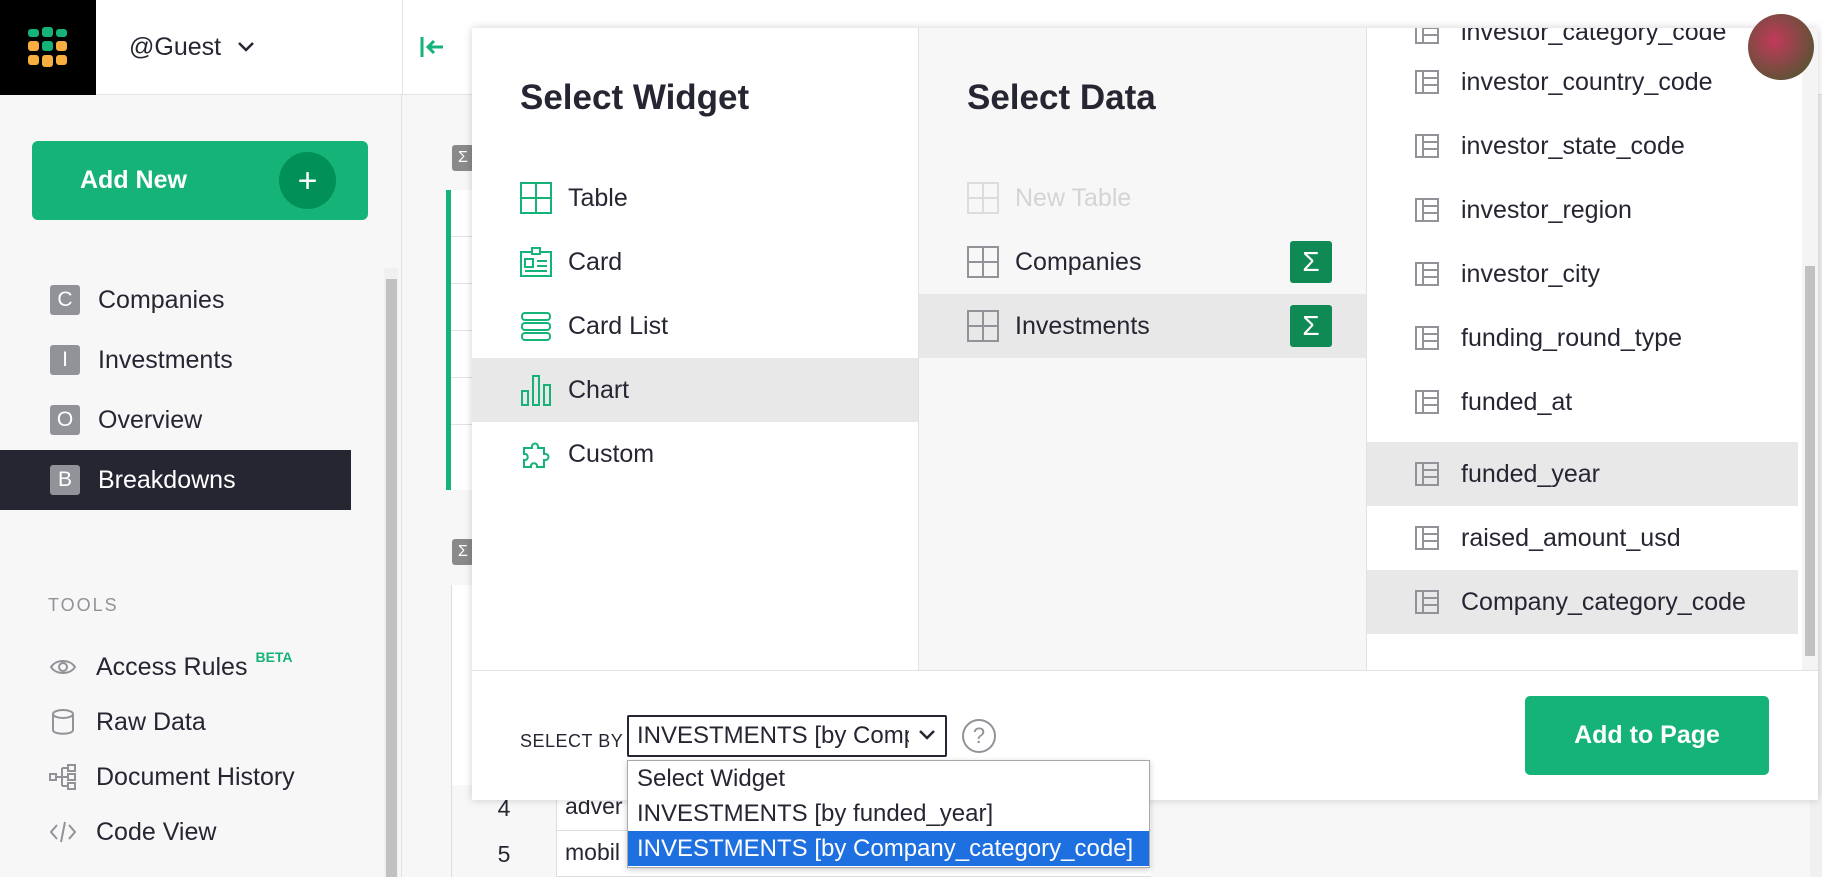 This screenshot has width=1822, height=877. Describe the element at coordinates (63, 832) in the screenshot. I see `code-icon` at that location.